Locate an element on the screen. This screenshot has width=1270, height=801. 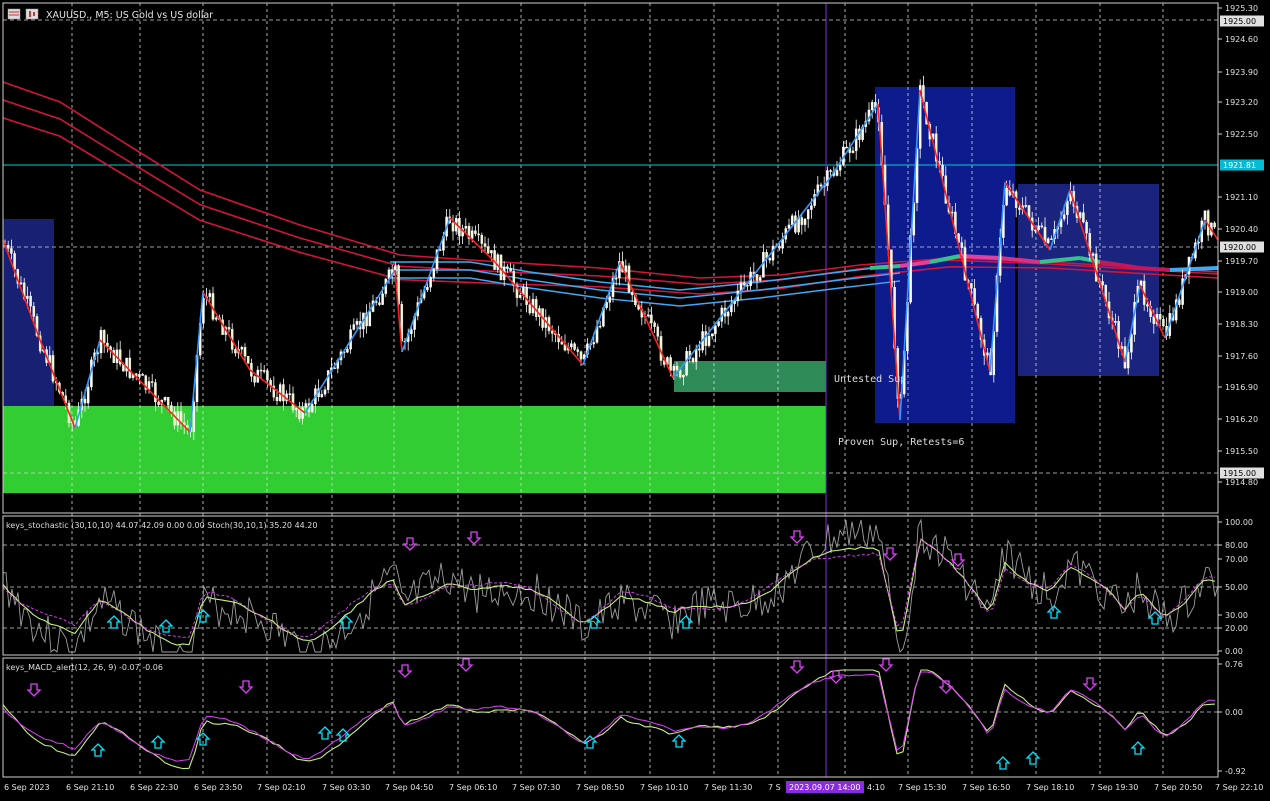
price-tick-label: 1918.30 is located at coordinates (1241, 324).